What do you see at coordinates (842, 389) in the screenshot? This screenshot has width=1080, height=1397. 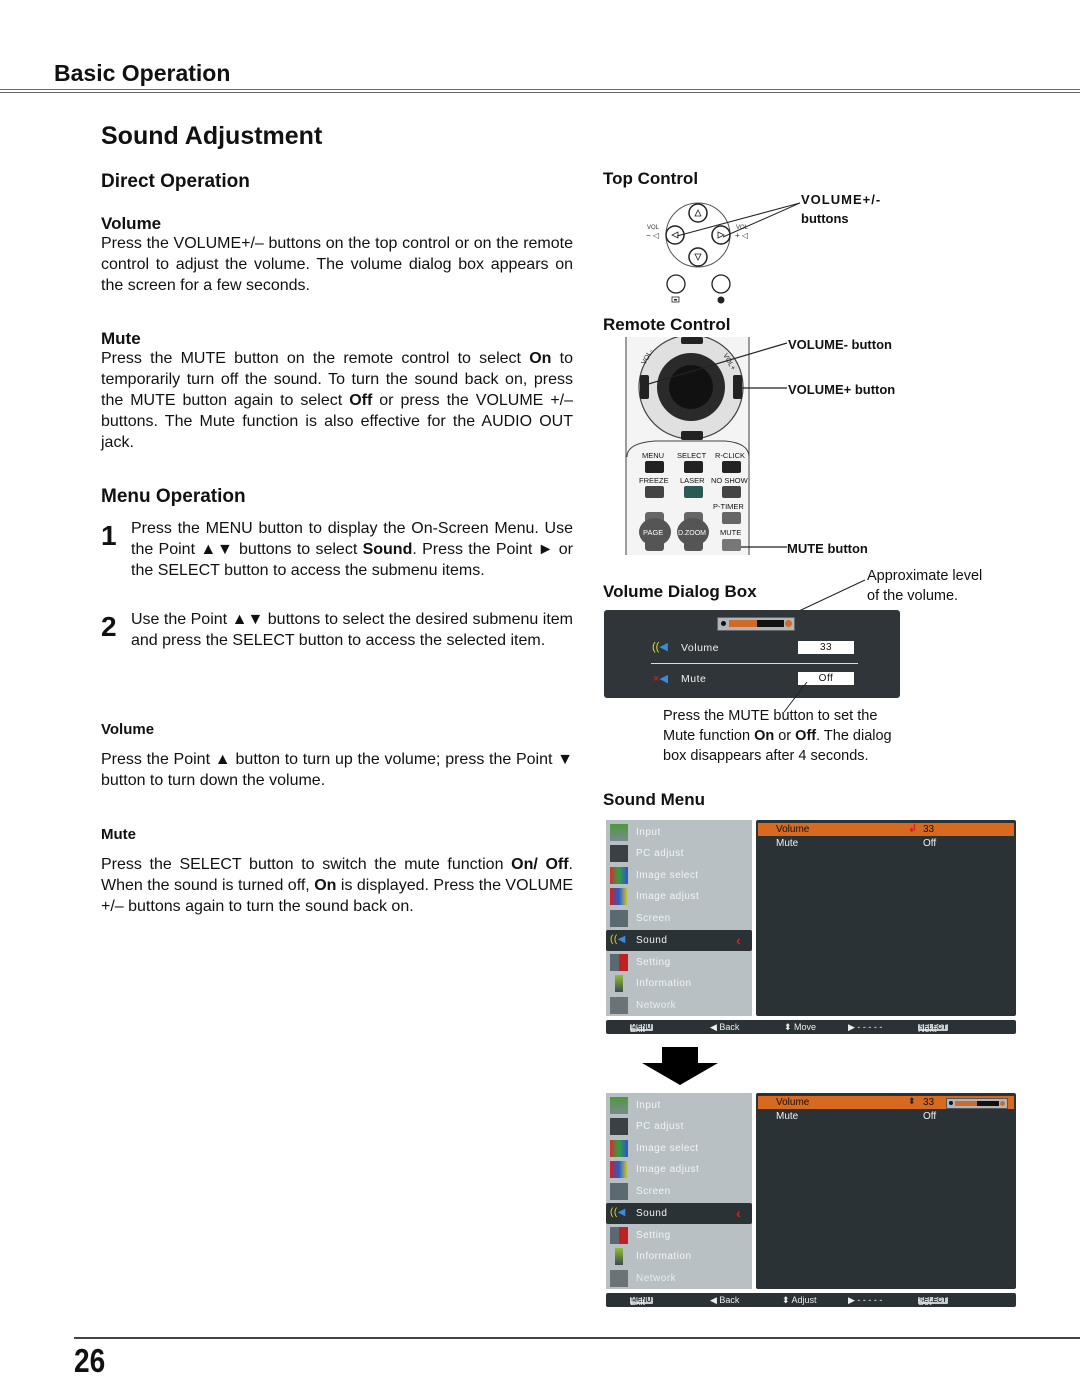 I see `volume-plus-callout: VOLUME+ button` at bounding box center [842, 389].